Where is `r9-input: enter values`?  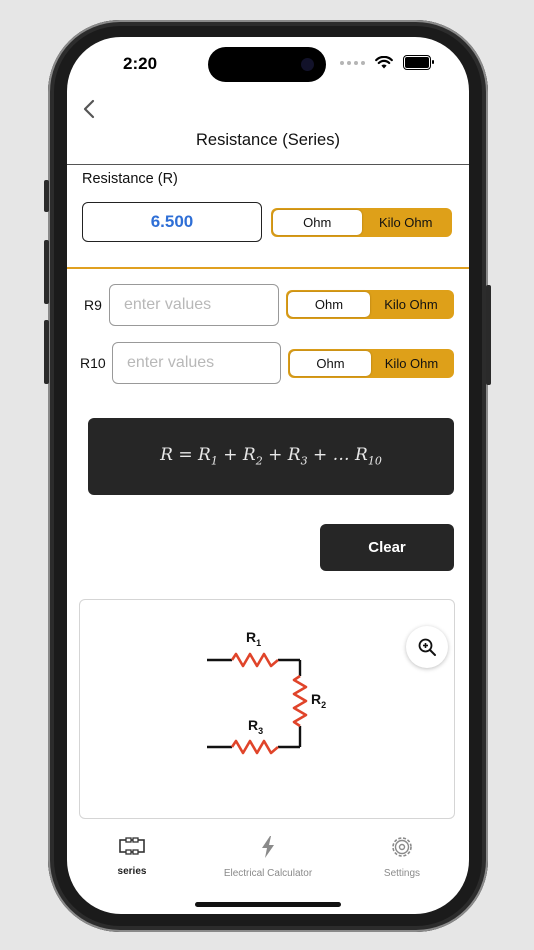 r9-input: enter values is located at coordinates (194, 305).